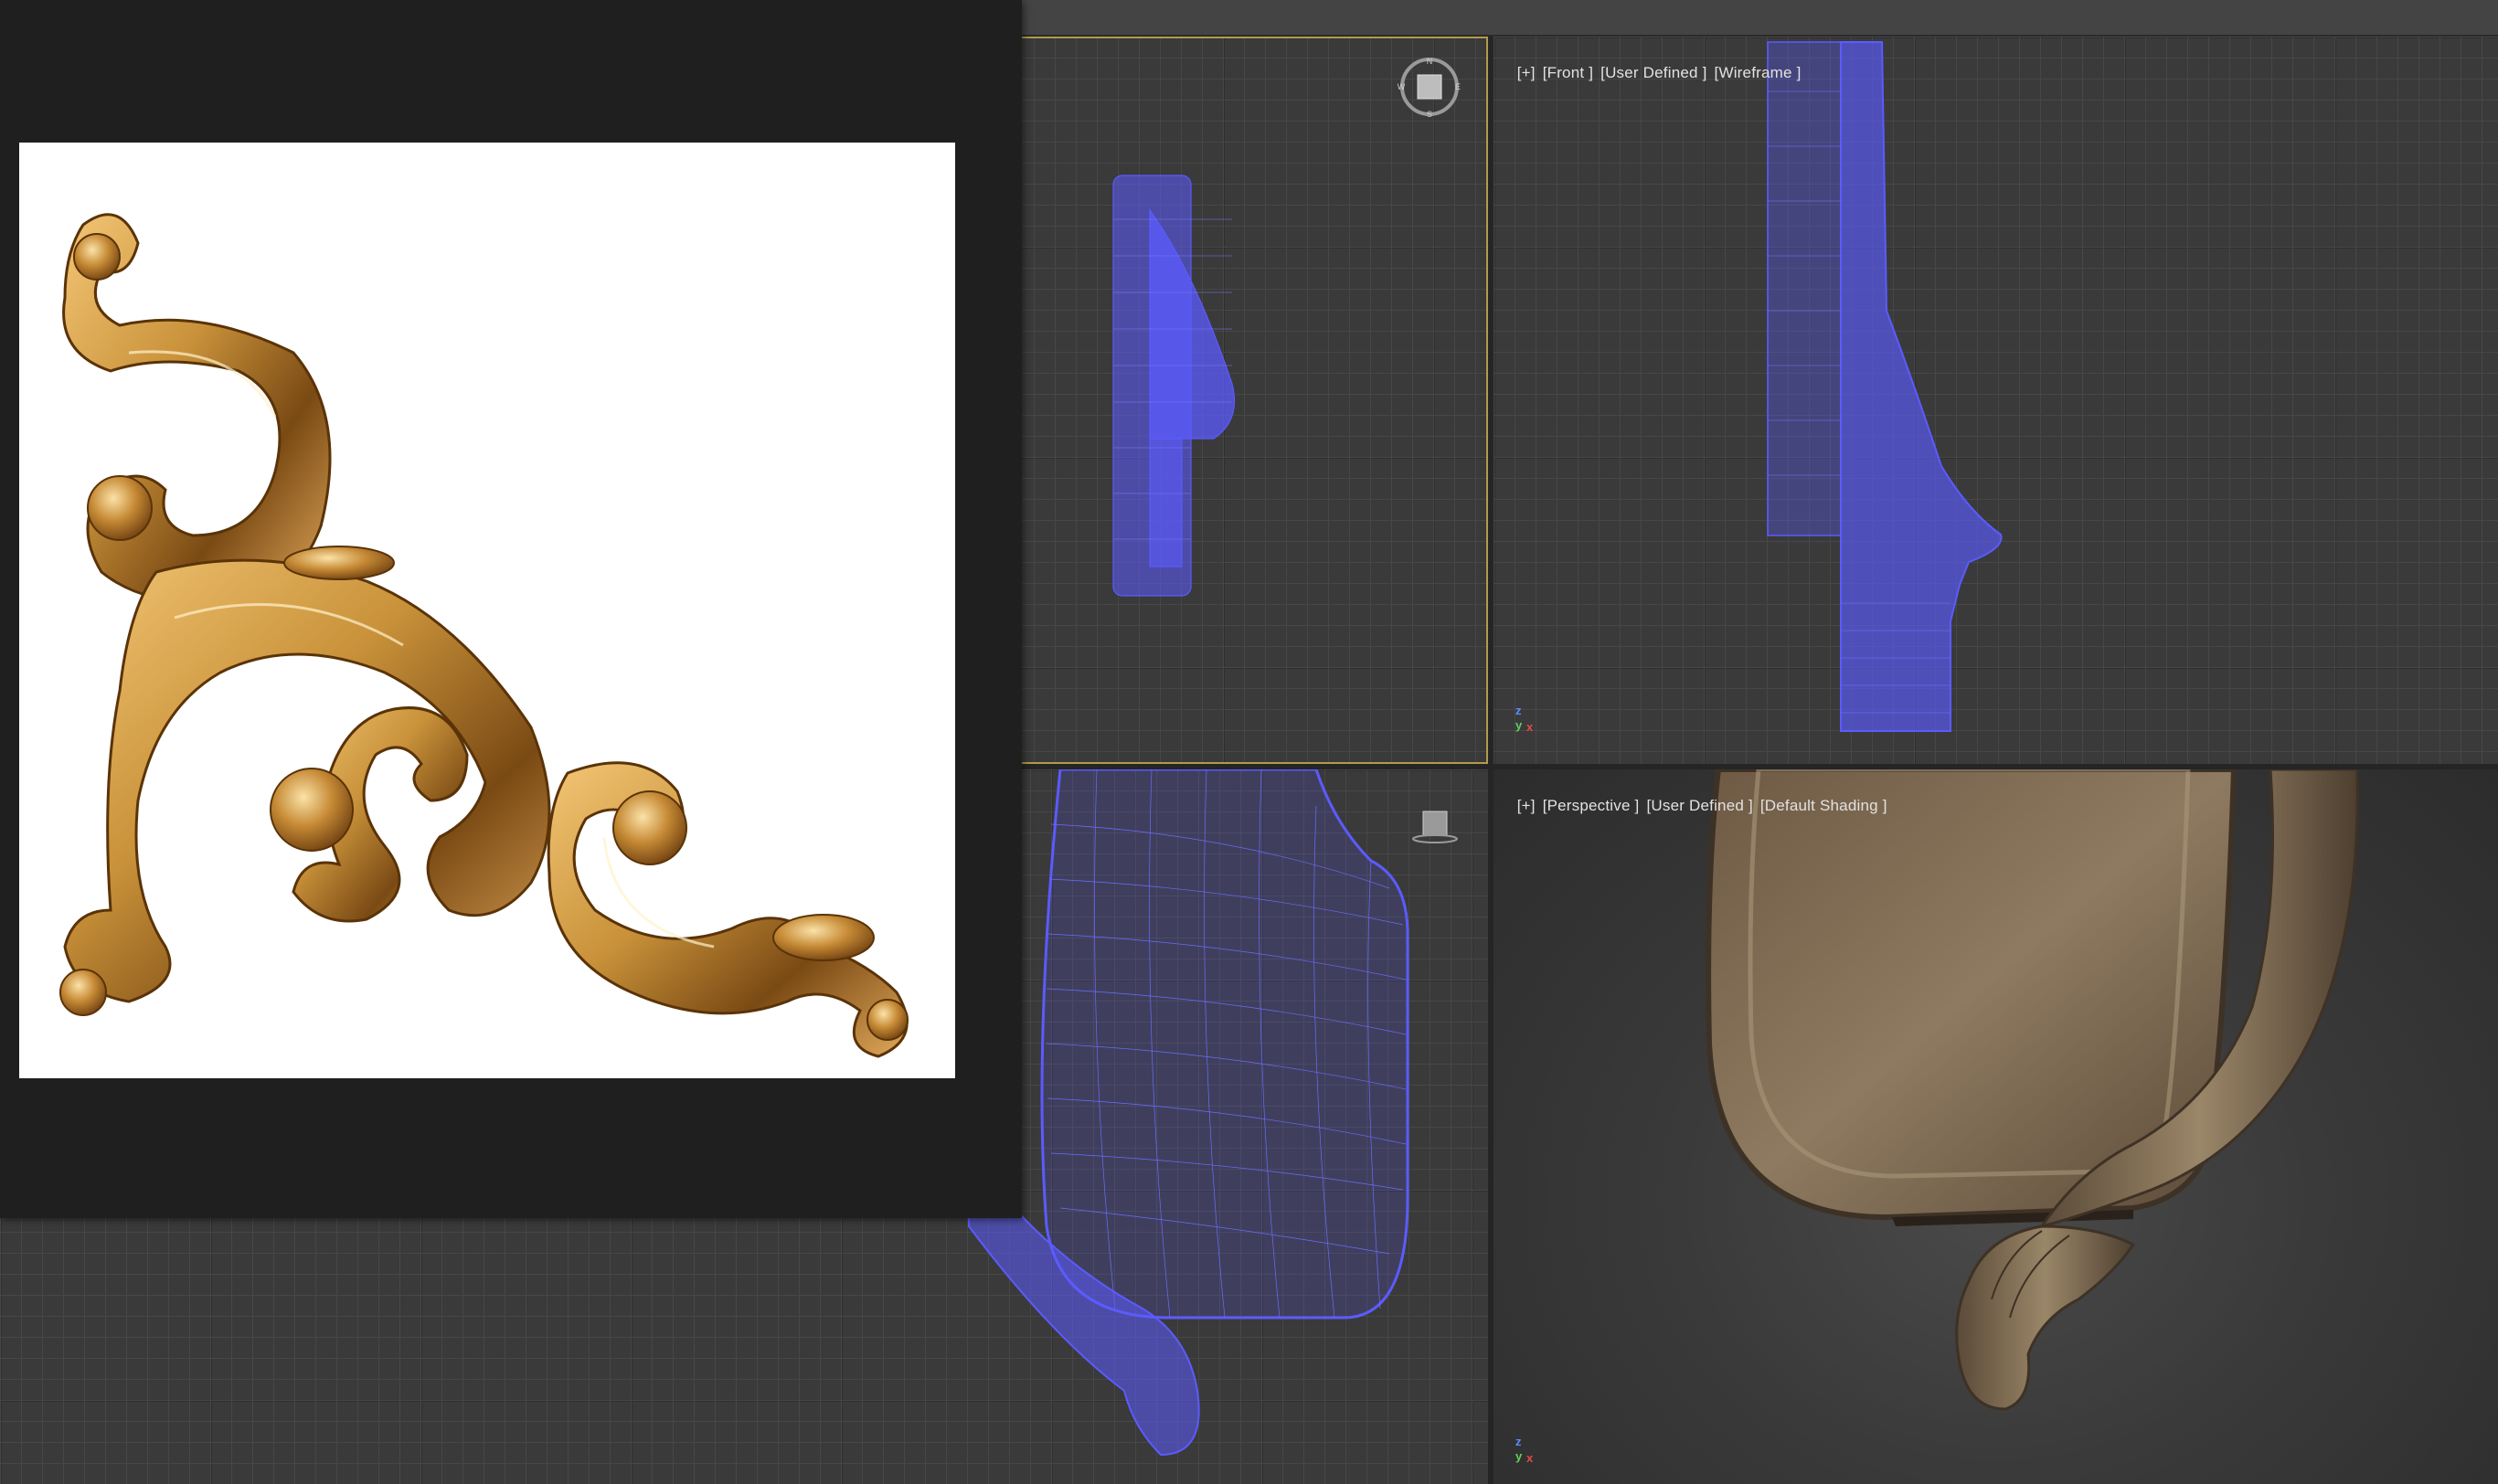  I want to click on top-wireframe-model, so click(1174, 386).